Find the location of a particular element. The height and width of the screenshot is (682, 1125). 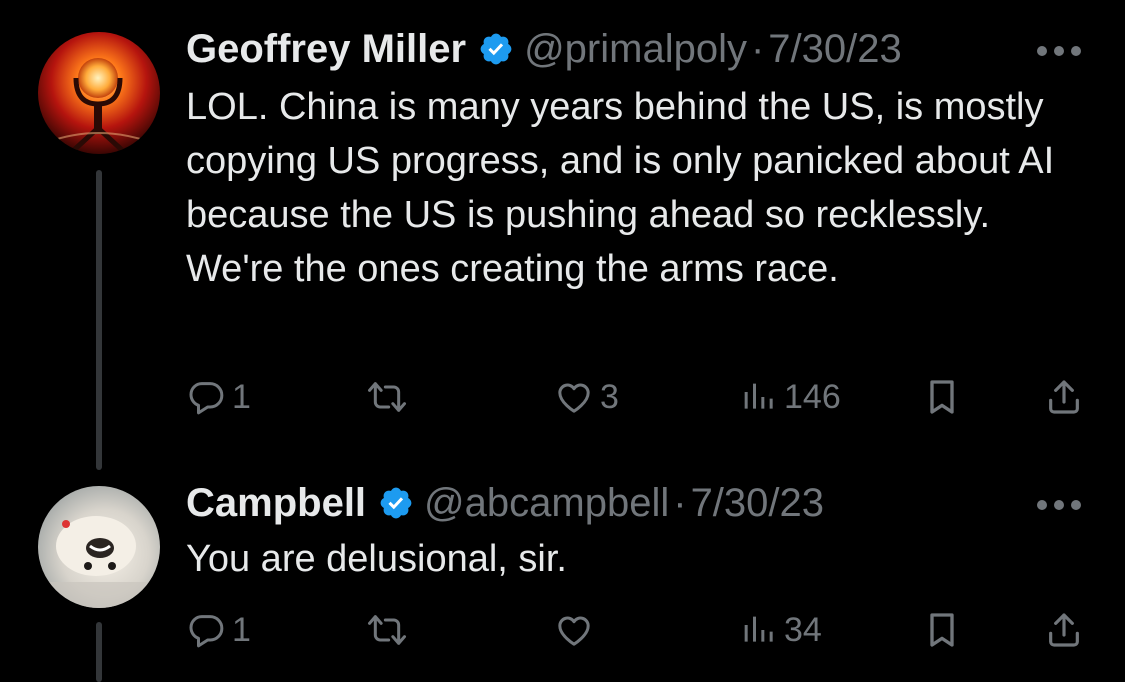

like-count: 3 is located at coordinates (609, 396).